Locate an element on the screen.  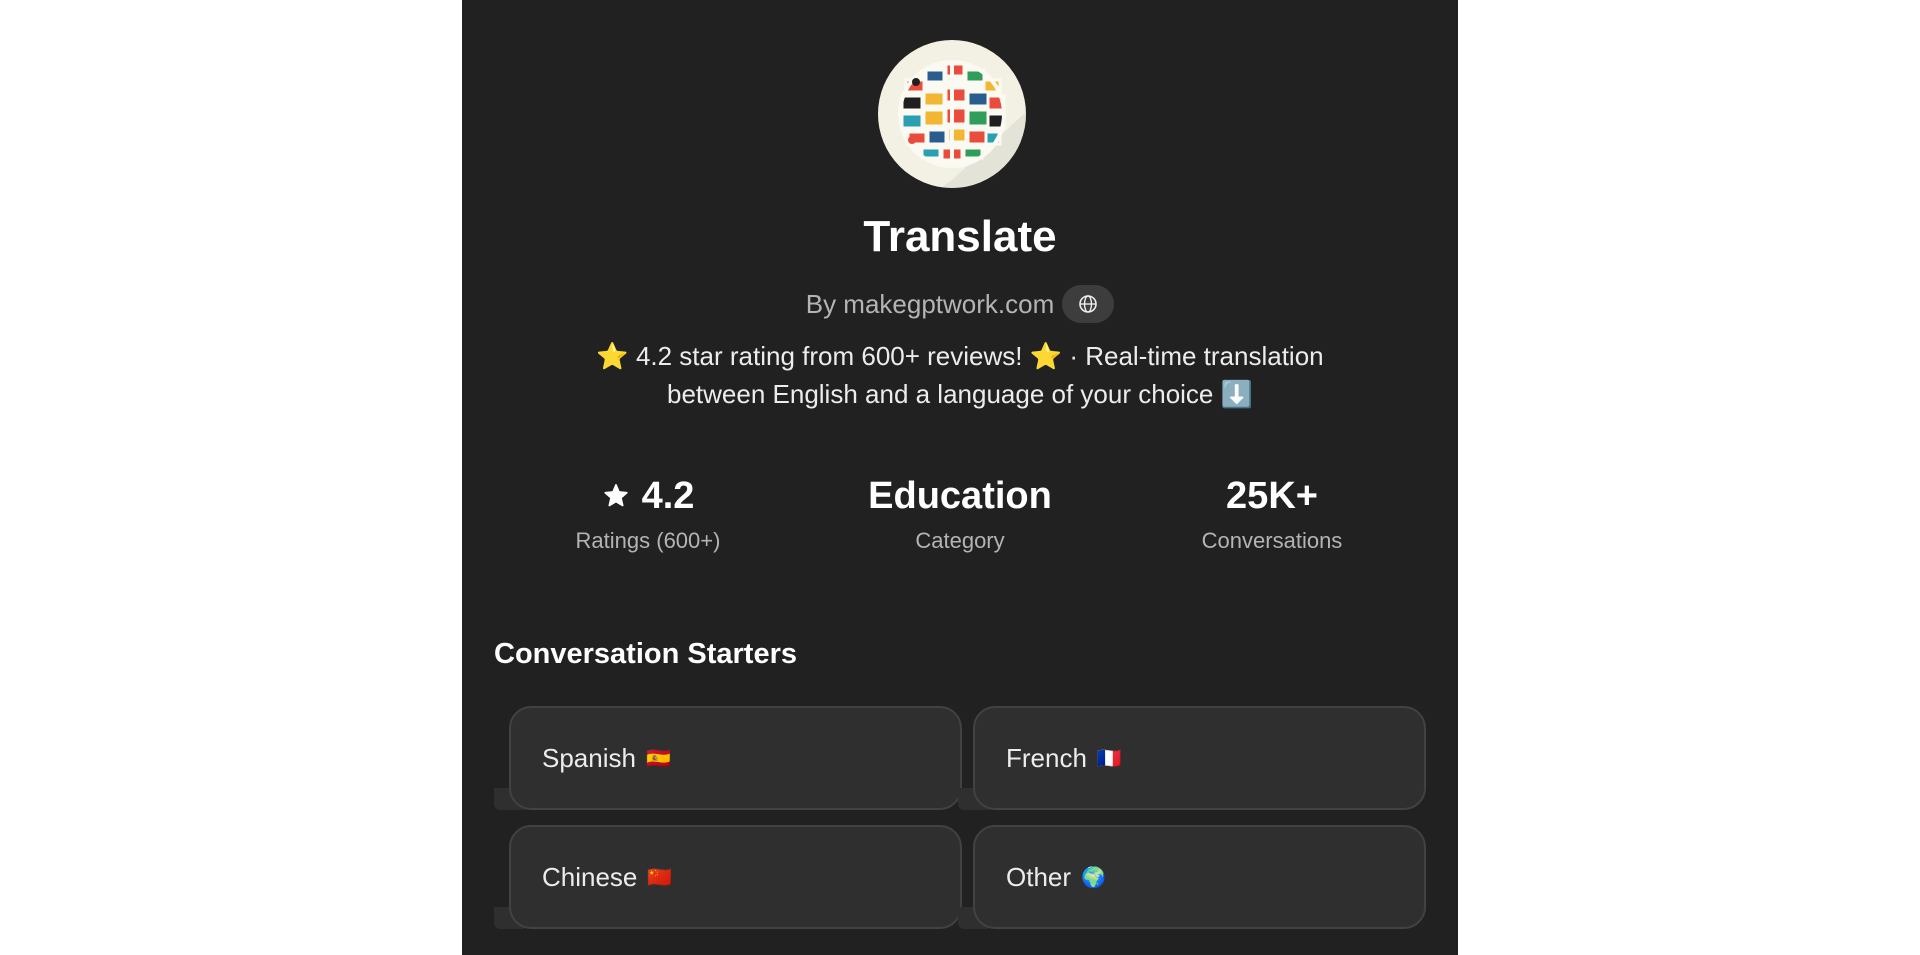
stat-conversations: 25K+ Conversations is located at coordinates (1272, 512).